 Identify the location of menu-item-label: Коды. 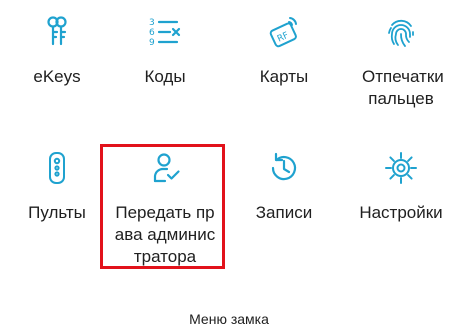
(165, 76).